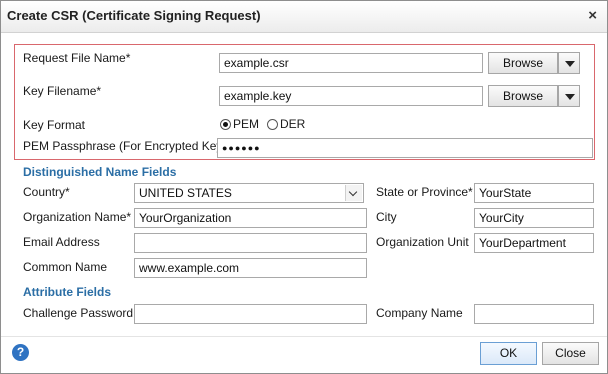  Describe the element at coordinates (272, 124) in the screenshot. I see `format-der-radio` at that location.